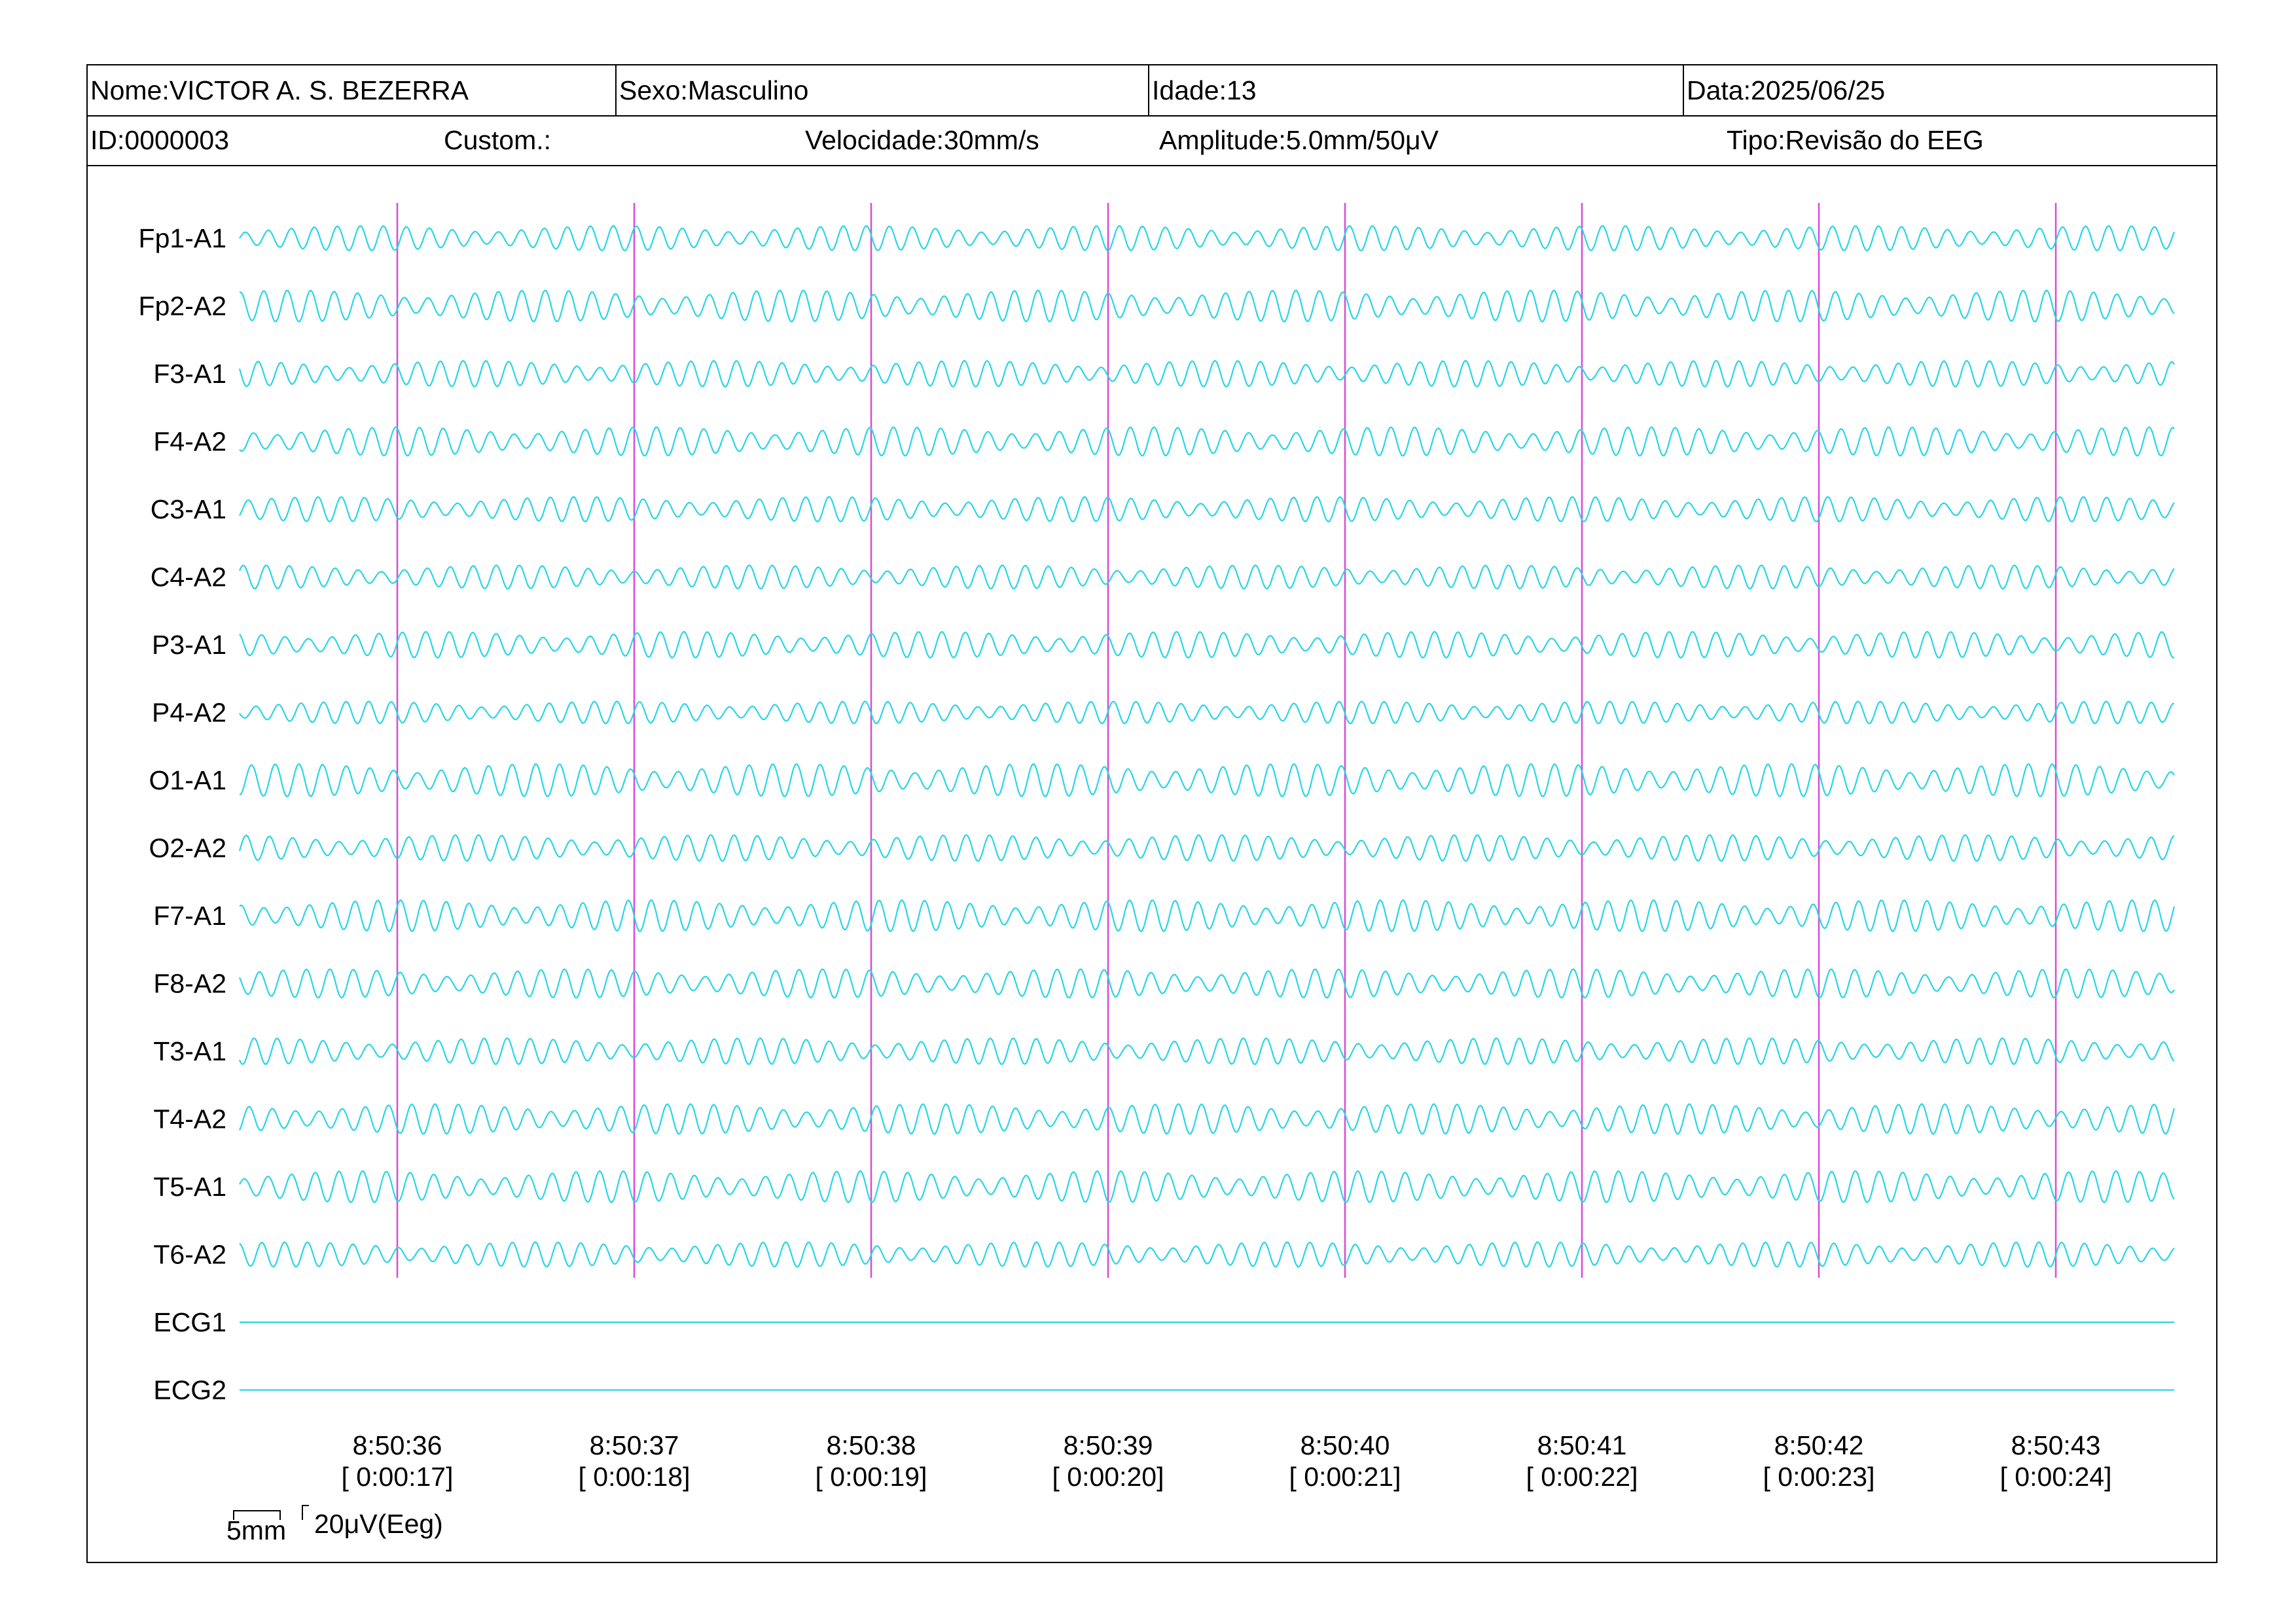 The width and height of the screenshot is (2296, 1624). I want to click on time-scale-label: 5mm, so click(256, 1530).